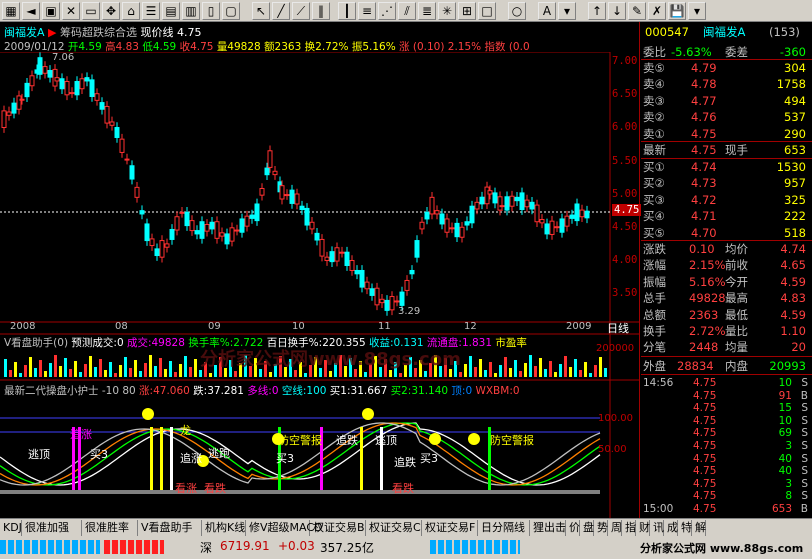 This screenshot has height=559, width=812. Describe the element at coordinates (11, 11) in the screenshot. I see `grid-icon: ▦` at that location.